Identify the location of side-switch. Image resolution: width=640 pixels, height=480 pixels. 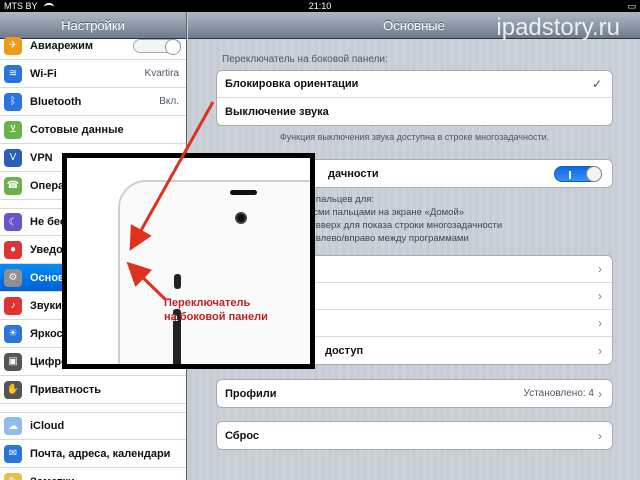
(177, 281).